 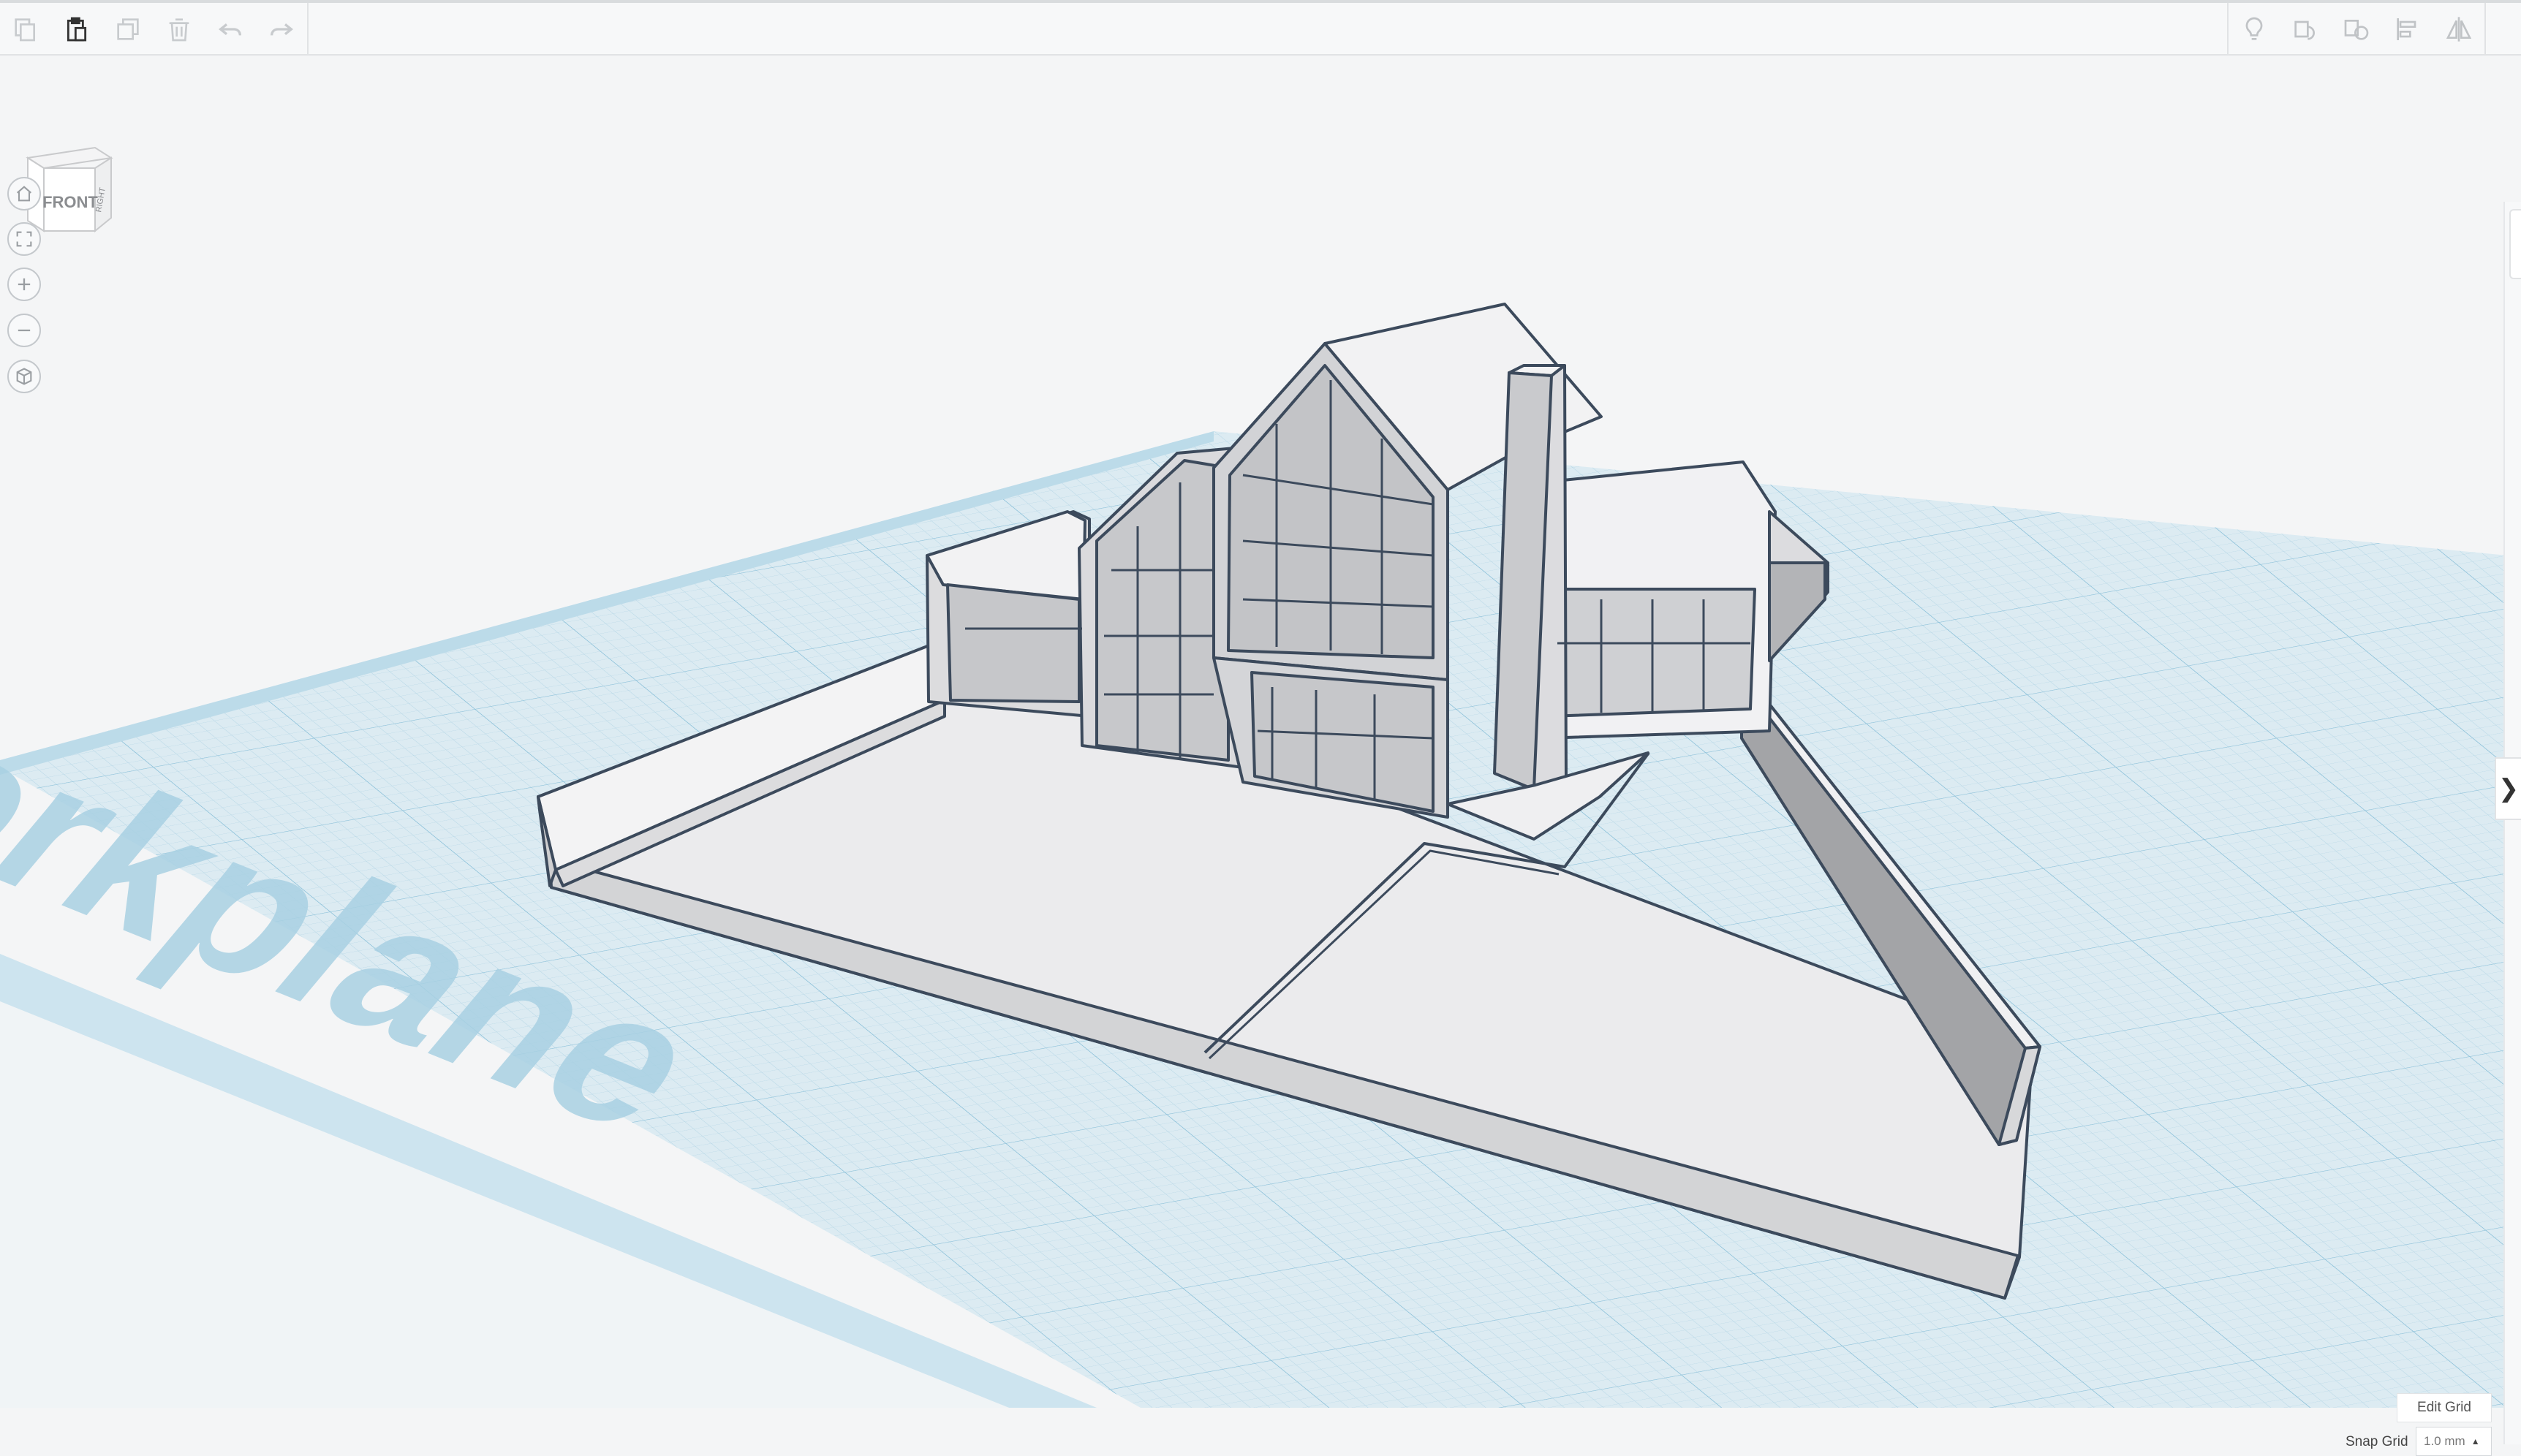 I want to click on redo-icon, so click(x=283, y=29).